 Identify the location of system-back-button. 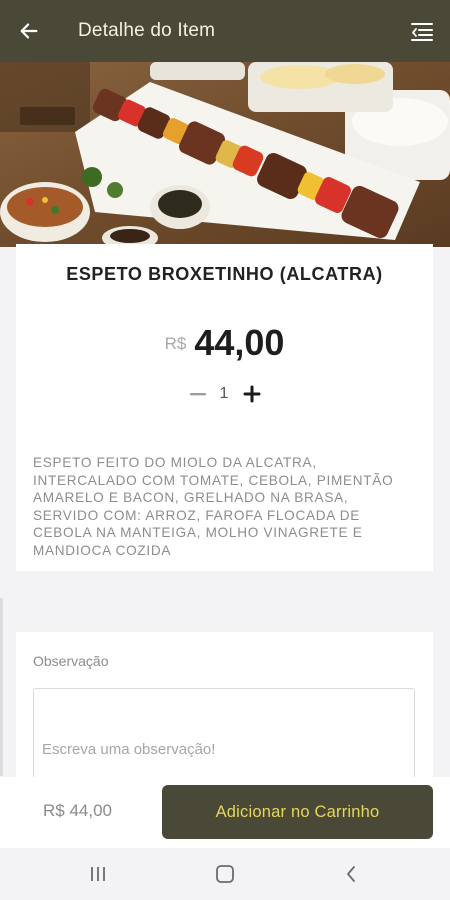
(351, 874).